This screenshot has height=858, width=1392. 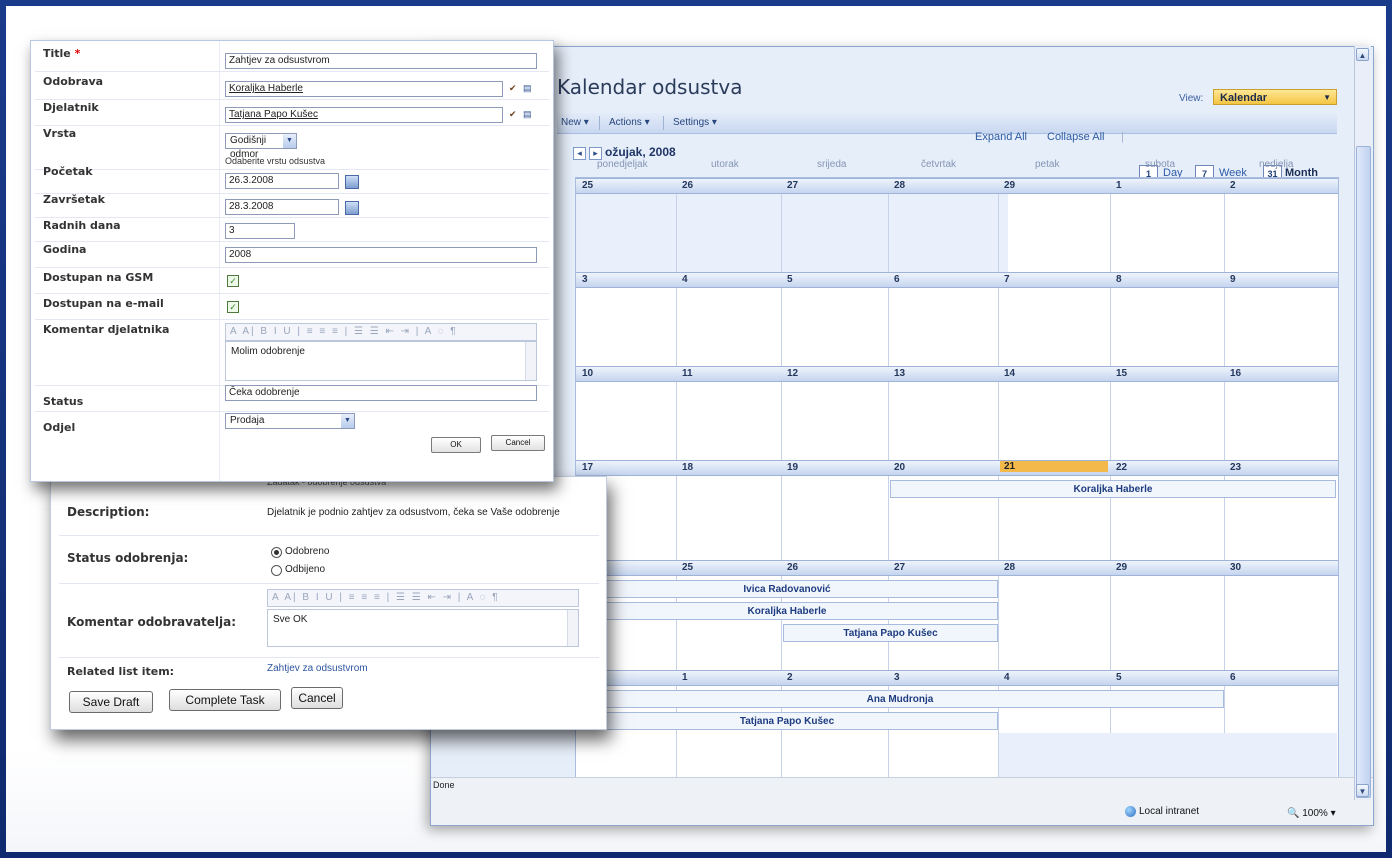 What do you see at coordinates (128, 558) in the screenshot?
I see `approval-status-label: Status odobrenja:` at bounding box center [128, 558].